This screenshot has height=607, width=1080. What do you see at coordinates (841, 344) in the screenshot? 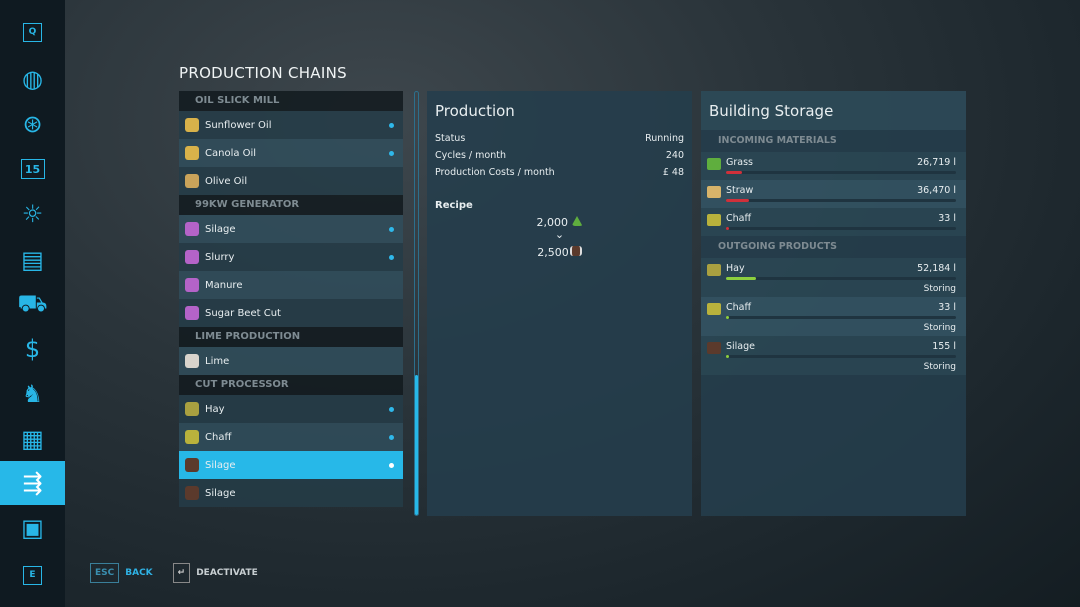
I see `storage-row-top: Silage 155 l` at bounding box center [841, 344].